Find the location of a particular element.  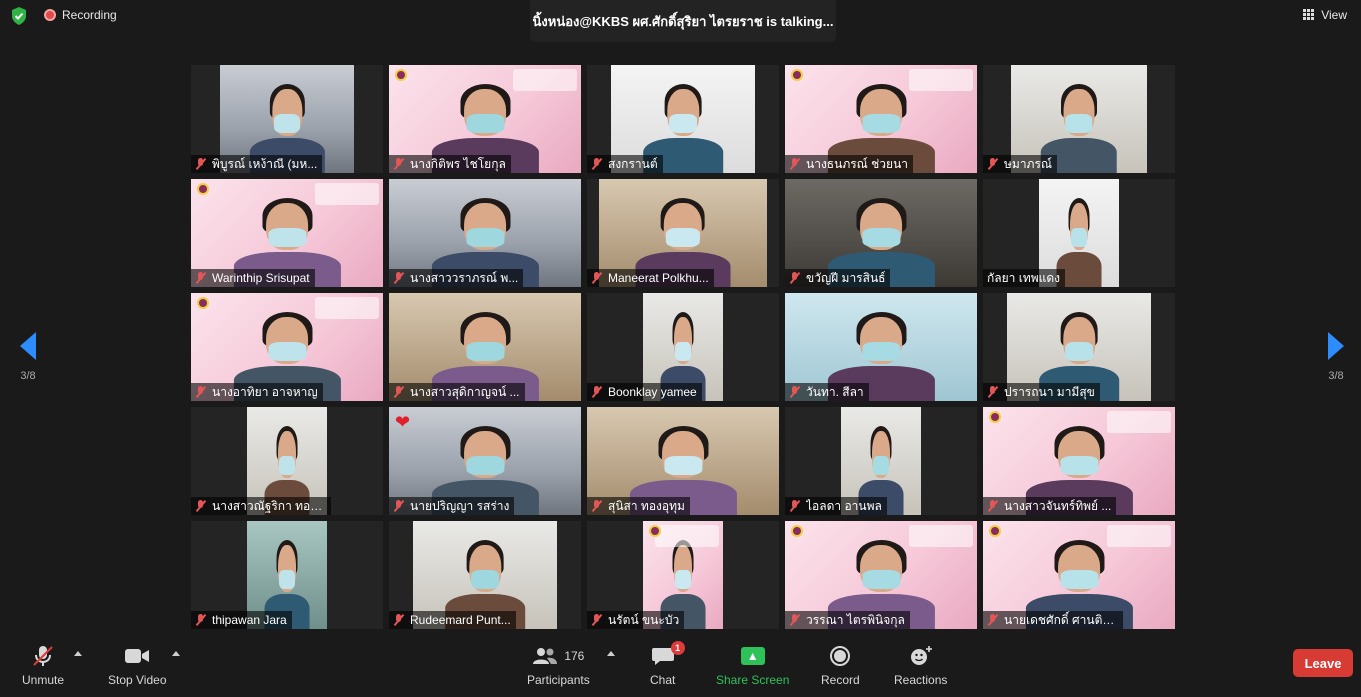

participant-tile: ขวัญฝี มารสินธ์ is located at coordinates (881, 233).